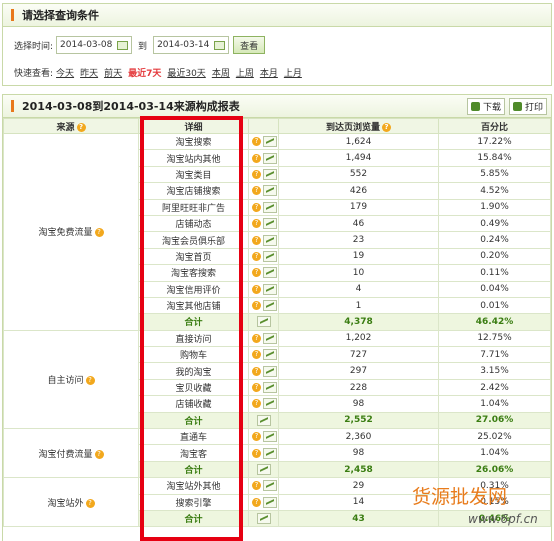  I want to click on detail-cell: 购物车, so click(193, 355).